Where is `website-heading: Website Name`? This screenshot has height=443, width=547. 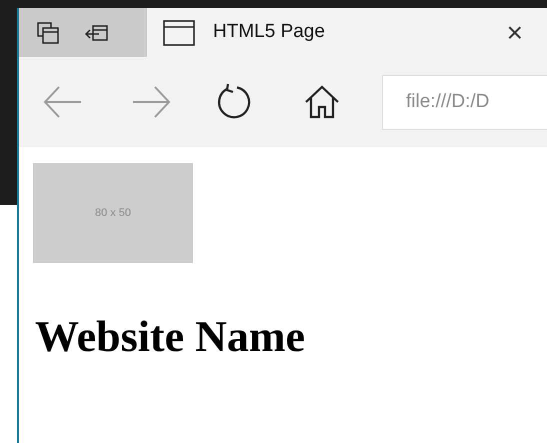 website-heading: Website Name is located at coordinates (170, 337).